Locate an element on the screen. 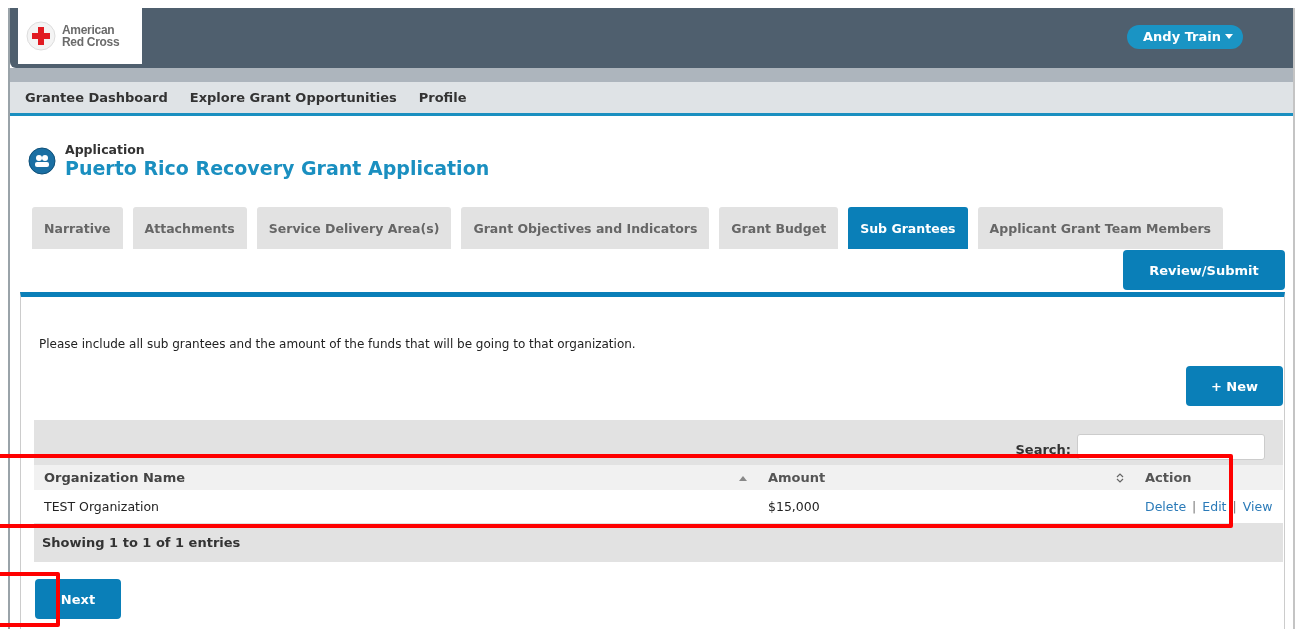 The height and width of the screenshot is (629, 1301). application-icon is located at coordinates (42, 160).